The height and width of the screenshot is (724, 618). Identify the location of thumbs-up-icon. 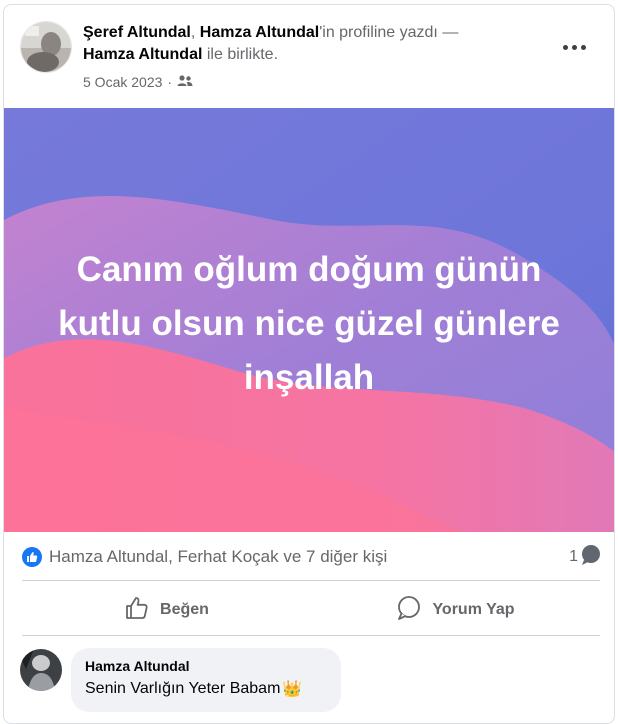
(137, 610).